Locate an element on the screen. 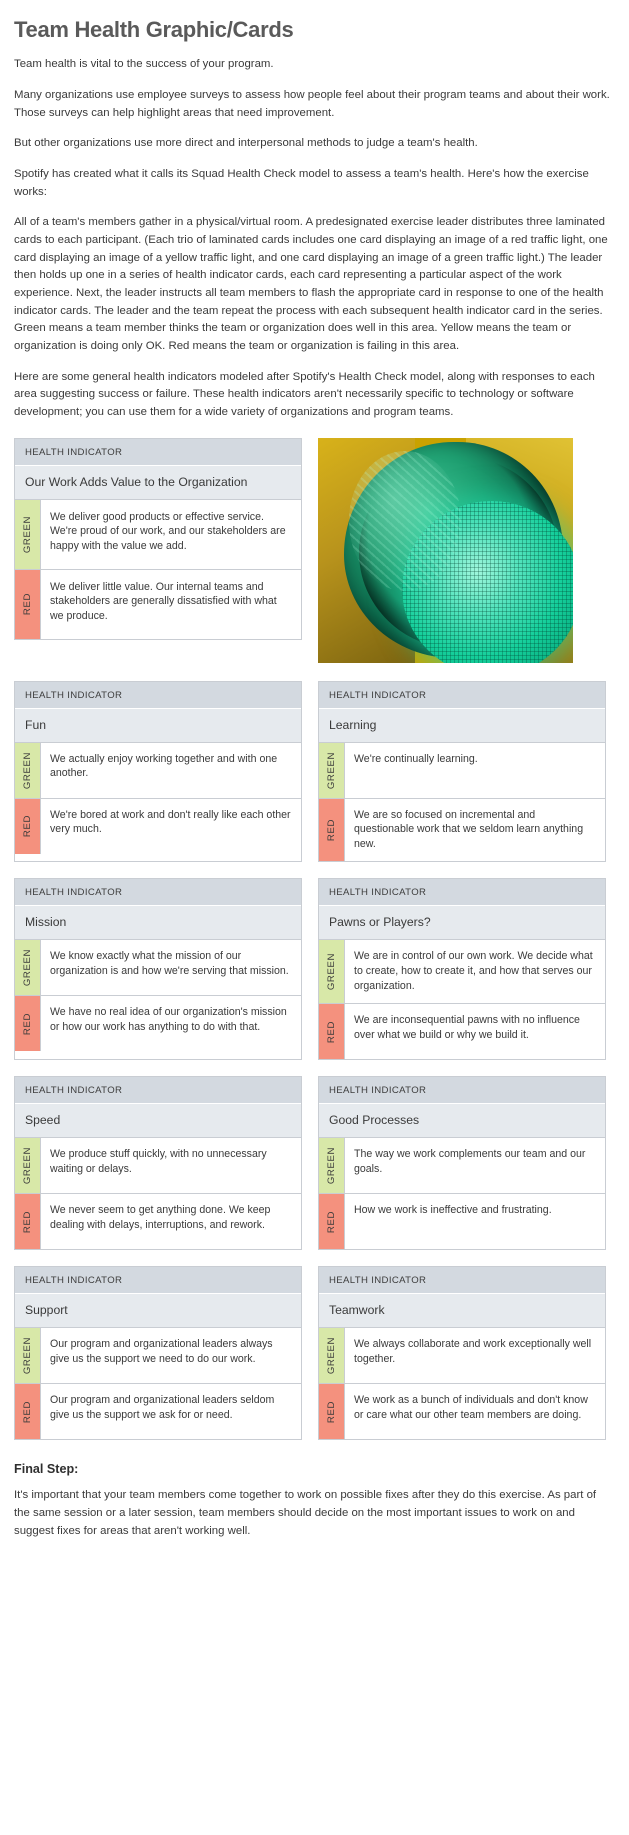  traffic-light-glass-sheen is located at coordinates (404, 521).